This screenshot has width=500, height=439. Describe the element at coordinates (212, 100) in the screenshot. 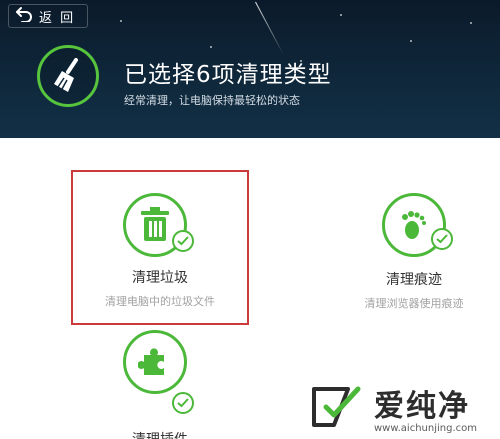

I see `page-subtitle: 经常清理，让电脑保持最轻松的状态` at that location.